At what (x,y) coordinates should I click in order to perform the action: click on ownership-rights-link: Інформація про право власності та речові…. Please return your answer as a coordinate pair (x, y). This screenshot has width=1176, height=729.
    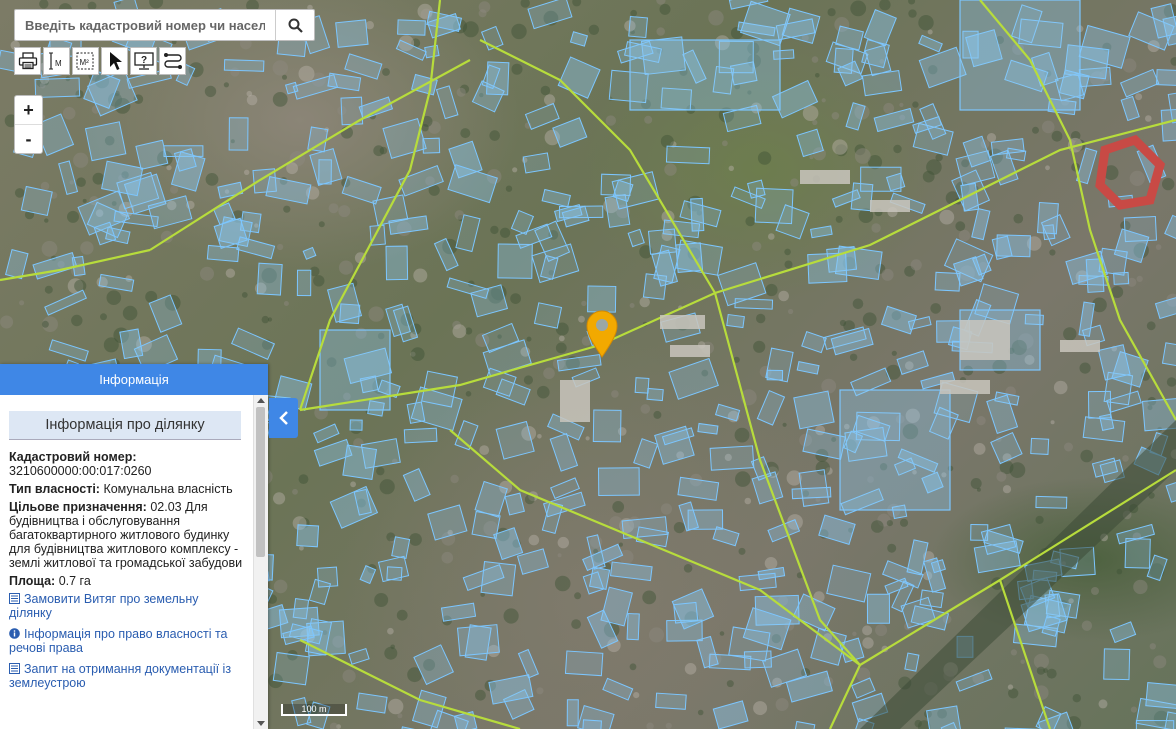
    Looking at the image, I should click on (126, 641).